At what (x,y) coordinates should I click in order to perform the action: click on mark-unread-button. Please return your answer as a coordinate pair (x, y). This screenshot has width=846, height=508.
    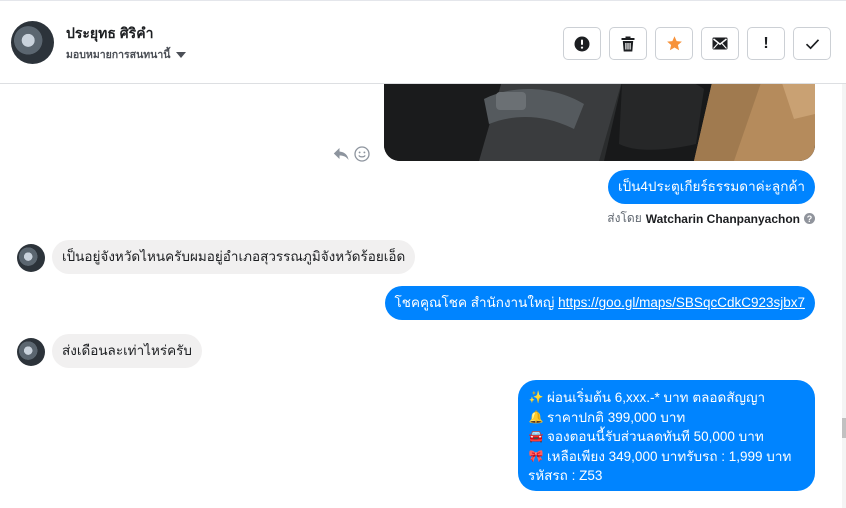
    Looking at the image, I should click on (720, 43).